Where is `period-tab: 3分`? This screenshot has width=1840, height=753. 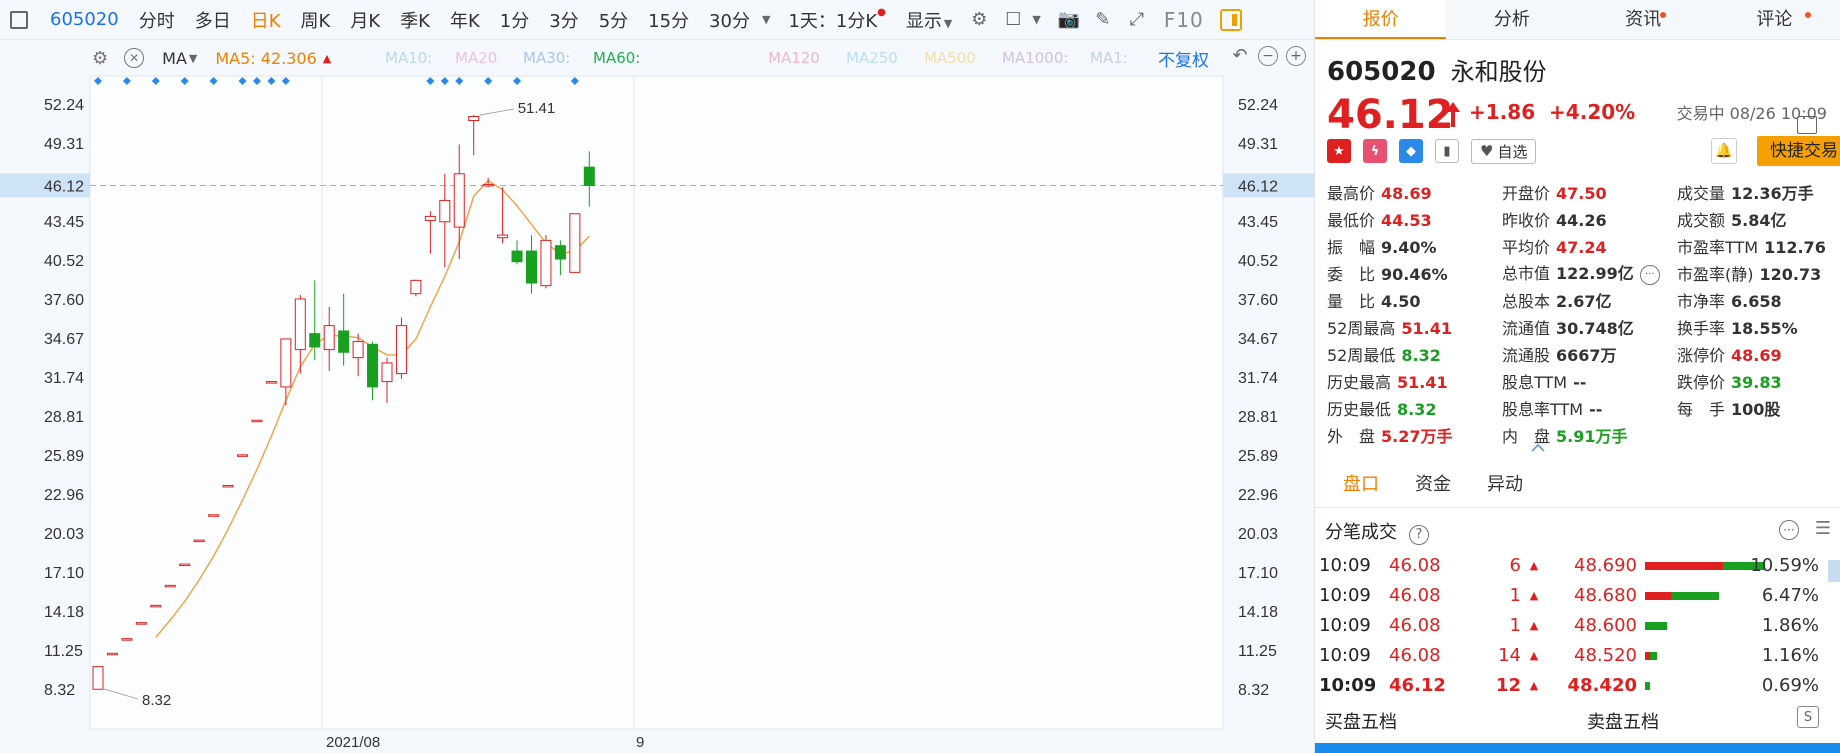
period-tab: 3分 is located at coordinates (563, 20).